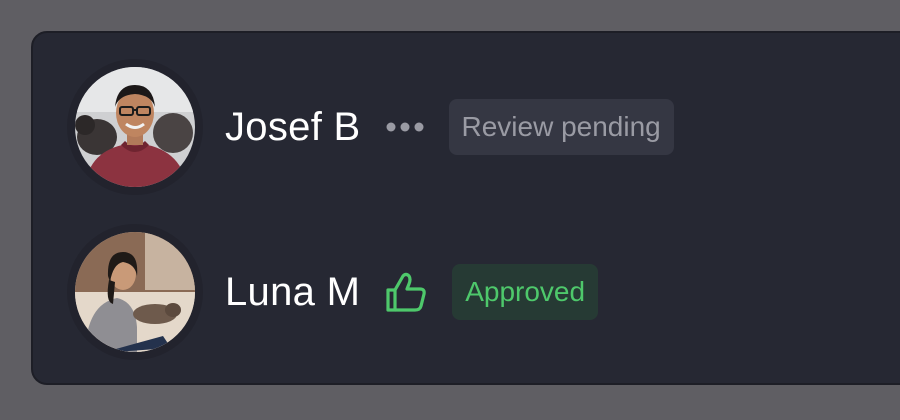 The image size is (900, 420). I want to click on thumbs-up-icon, so click(406, 292).